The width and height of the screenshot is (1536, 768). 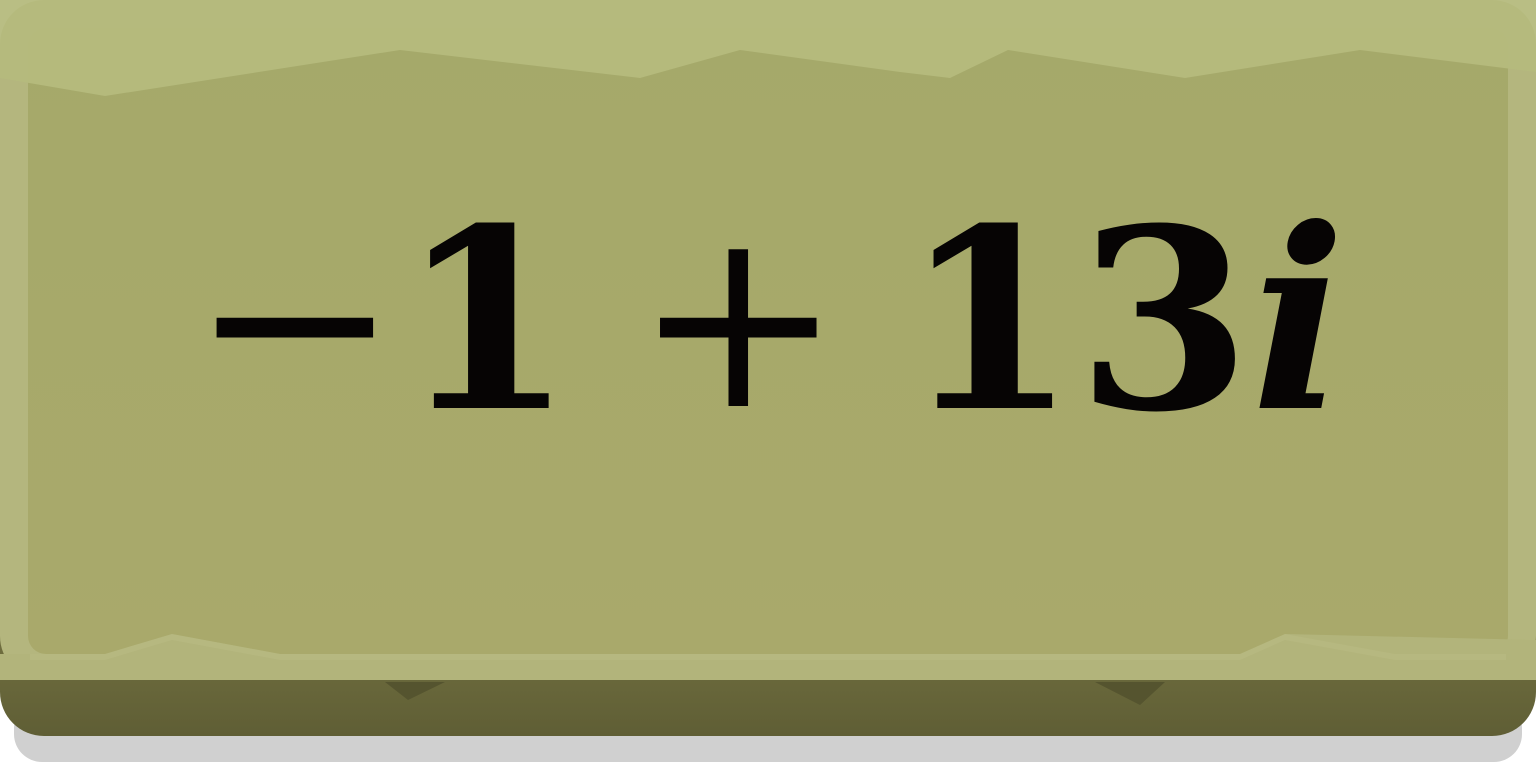 What do you see at coordinates (738, 319) in the screenshot?
I see `plus-operator: +` at bounding box center [738, 319].